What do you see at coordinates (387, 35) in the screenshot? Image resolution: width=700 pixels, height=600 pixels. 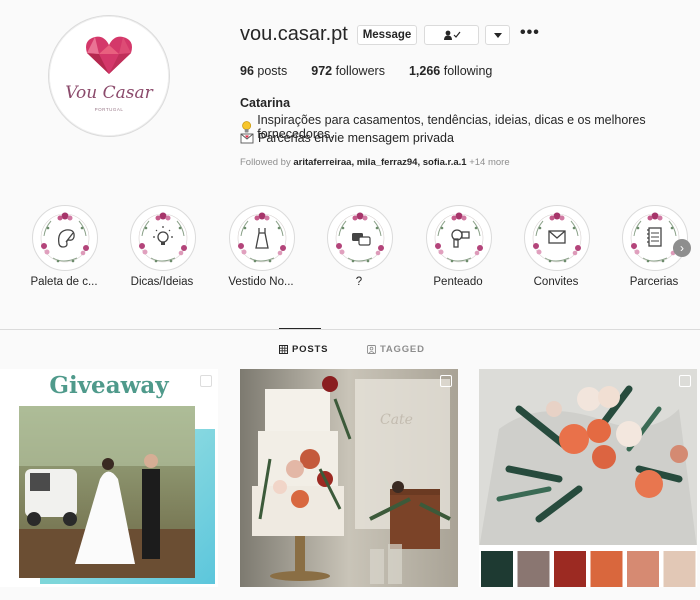 I see `message-button: Message` at bounding box center [387, 35].